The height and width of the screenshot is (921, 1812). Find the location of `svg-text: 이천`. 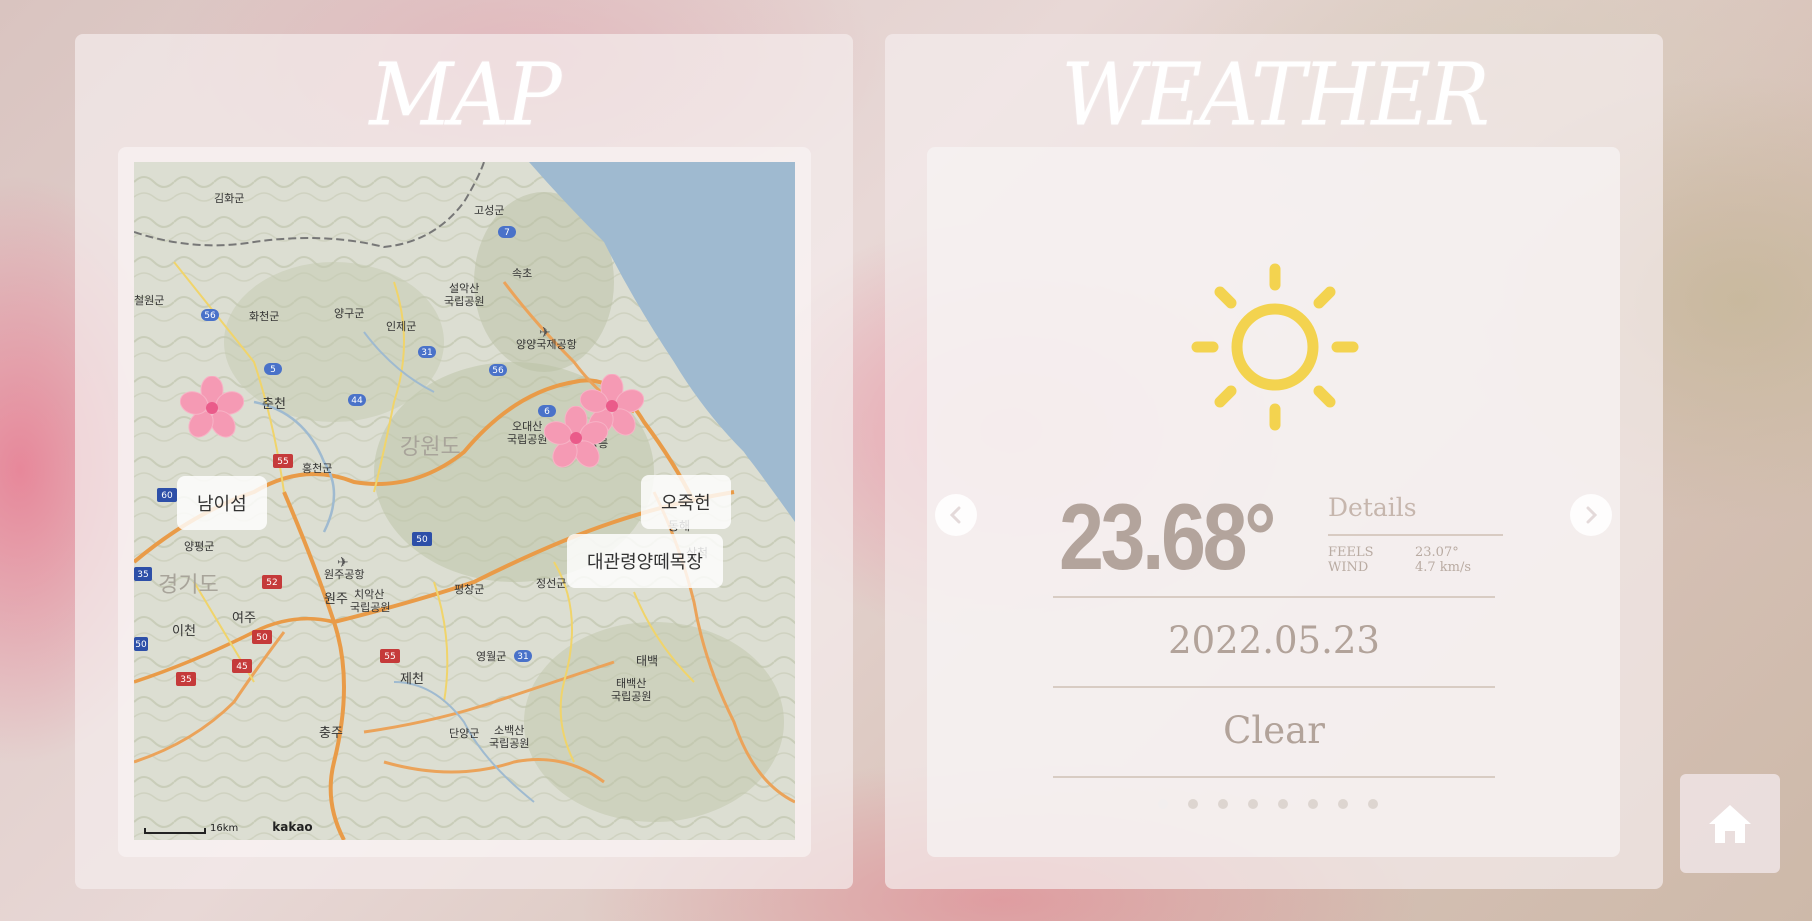

svg-text: 이천 is located at coordinates (184, 631).